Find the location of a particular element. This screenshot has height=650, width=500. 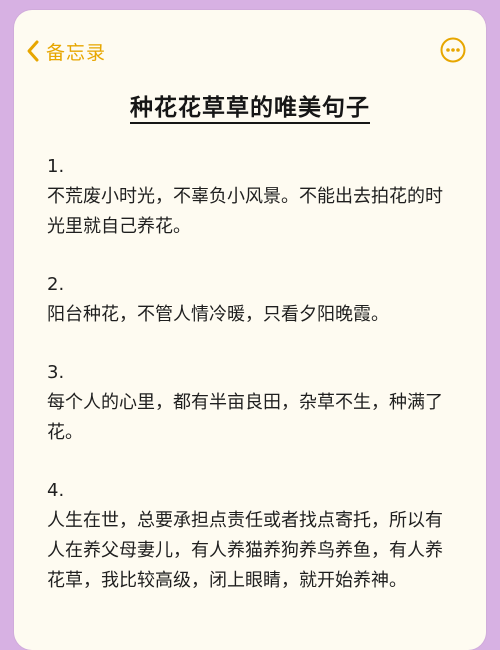

more-horizontal-icon is located at coordinates (453, 50).